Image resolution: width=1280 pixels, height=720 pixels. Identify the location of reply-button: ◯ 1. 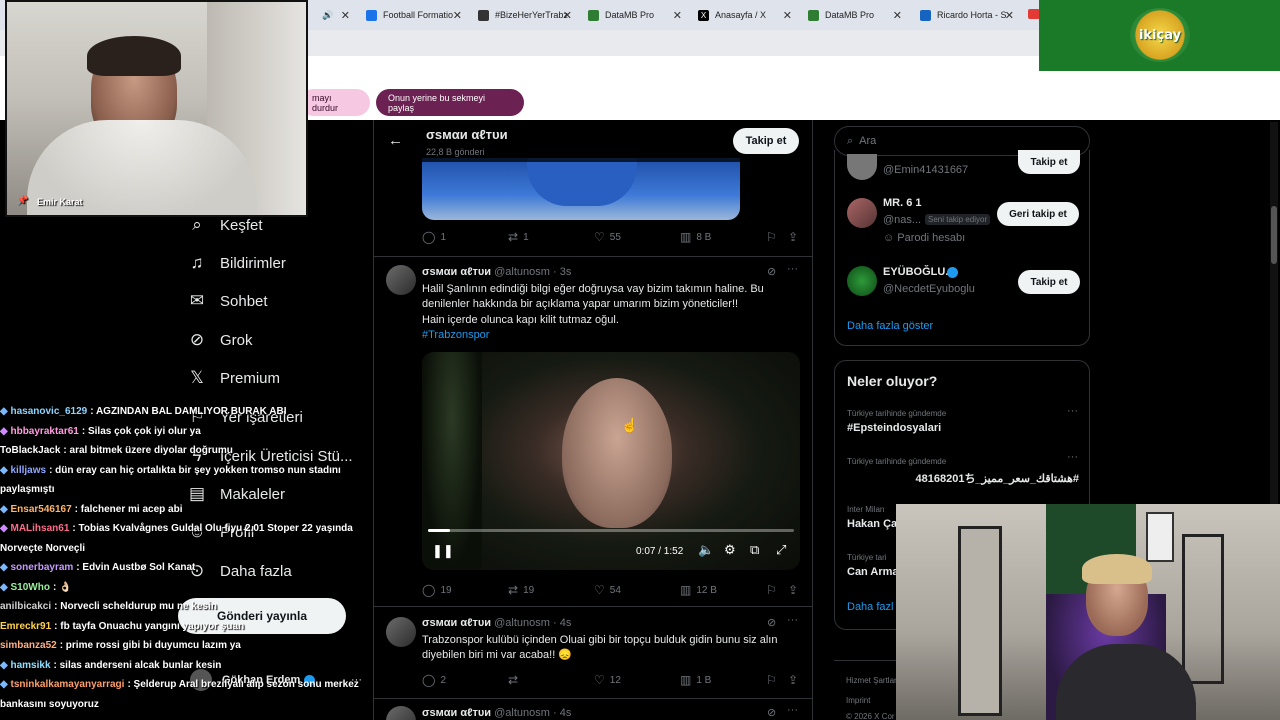
(434, 237).